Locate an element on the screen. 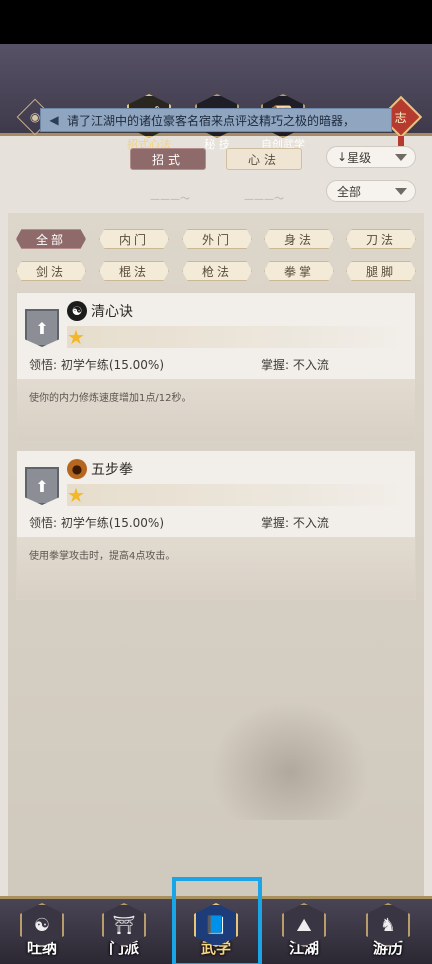 The height and width of the screenshot is (964, 432). nav-breathing: ☯ 吐纳 is located at coordinates (42, 933).